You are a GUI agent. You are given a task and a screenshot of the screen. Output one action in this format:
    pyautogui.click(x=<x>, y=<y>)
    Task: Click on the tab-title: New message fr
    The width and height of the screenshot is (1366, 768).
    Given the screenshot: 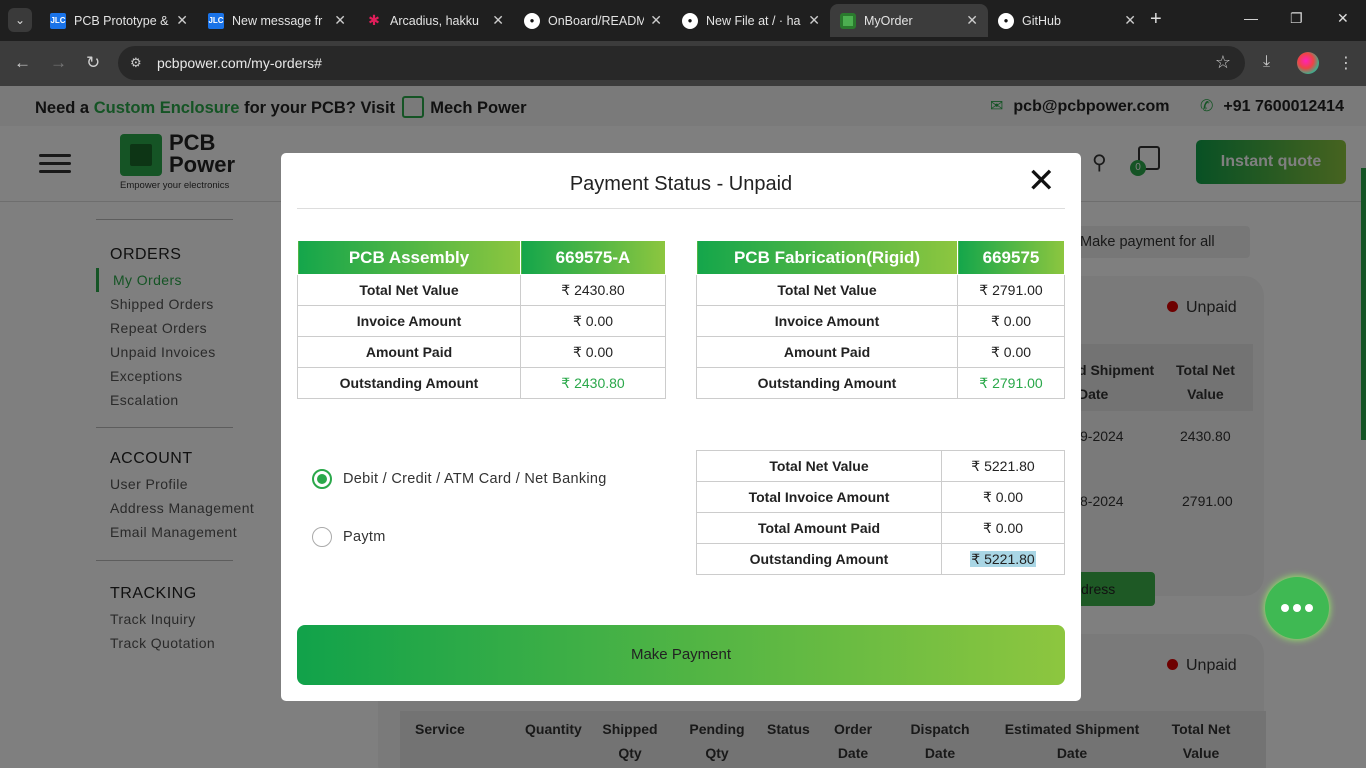 What is the action you would take?
    pyautogui.click(x=277, y=20)
    